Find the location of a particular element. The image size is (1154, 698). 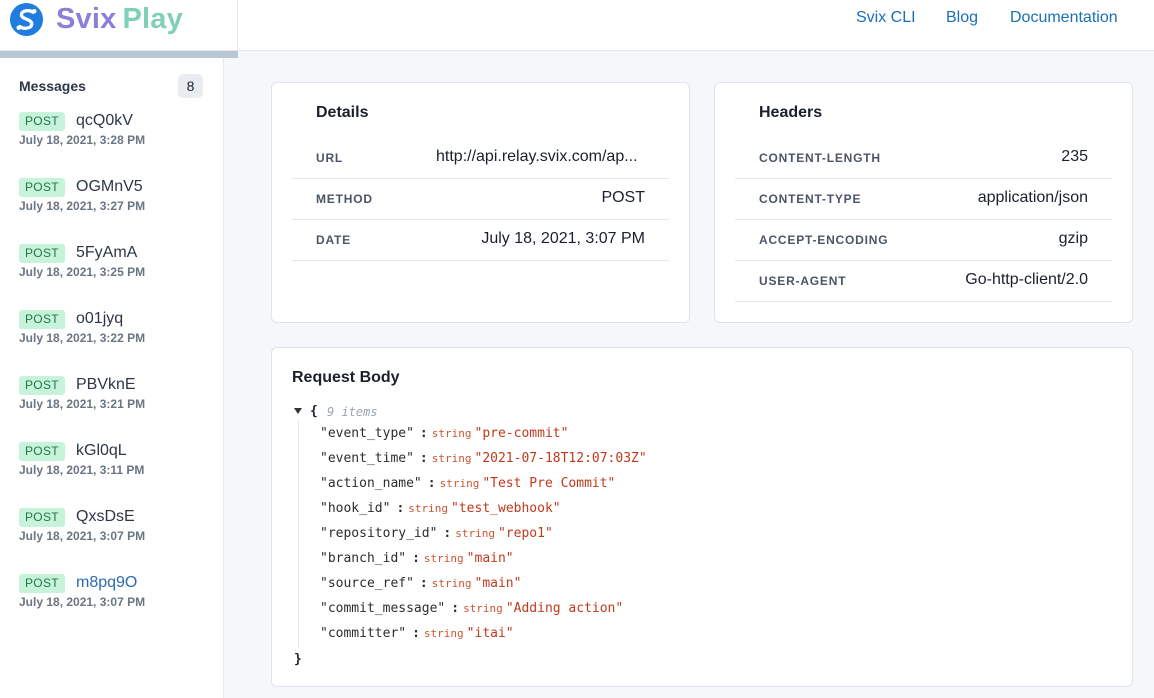

details-key: URL is located at coordinates (330, 158).